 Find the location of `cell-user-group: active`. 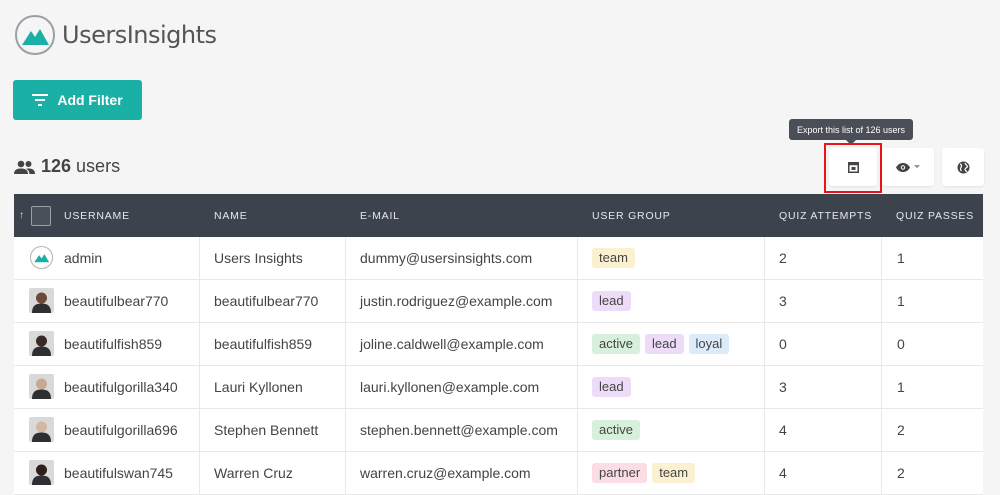

cell-user-group: active is located at coordinates (618, 430).